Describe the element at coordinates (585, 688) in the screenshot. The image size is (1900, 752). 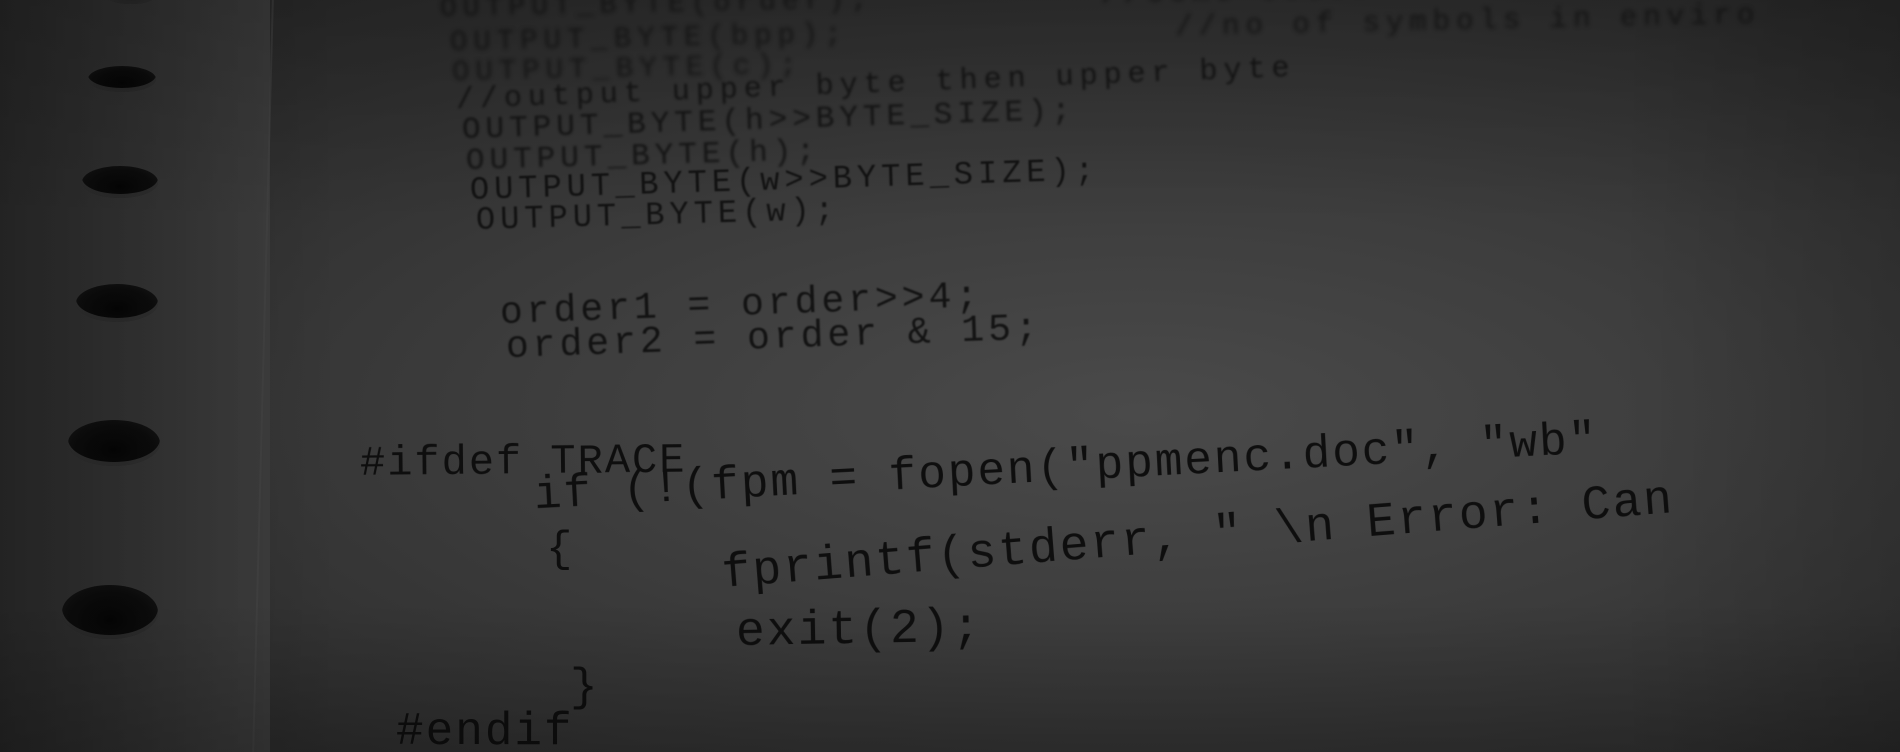
I see `code-line-16: }` at that location.